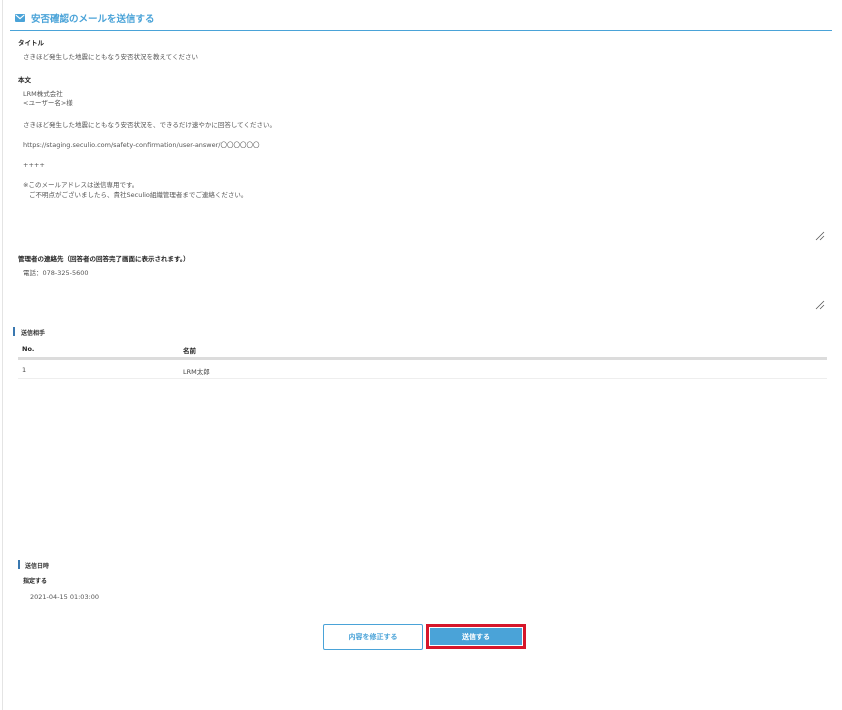 The width and height of the screenshot is (842, 710). What do you see at coordinates (33, 333) in the screenshot?
I see `recipients-section-title: 送信相手` at bounding box center [33, 333].